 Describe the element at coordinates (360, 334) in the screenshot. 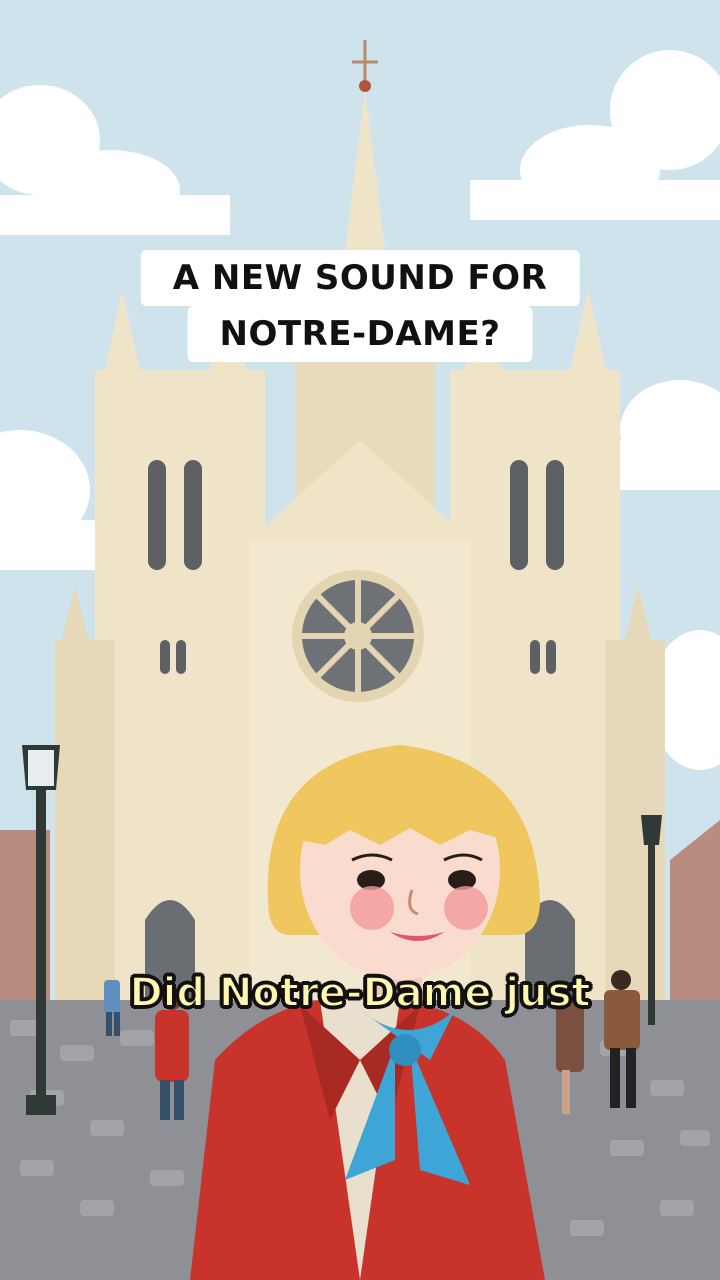

I see `headline-line-2: NOTRE-DAME?` at that location.